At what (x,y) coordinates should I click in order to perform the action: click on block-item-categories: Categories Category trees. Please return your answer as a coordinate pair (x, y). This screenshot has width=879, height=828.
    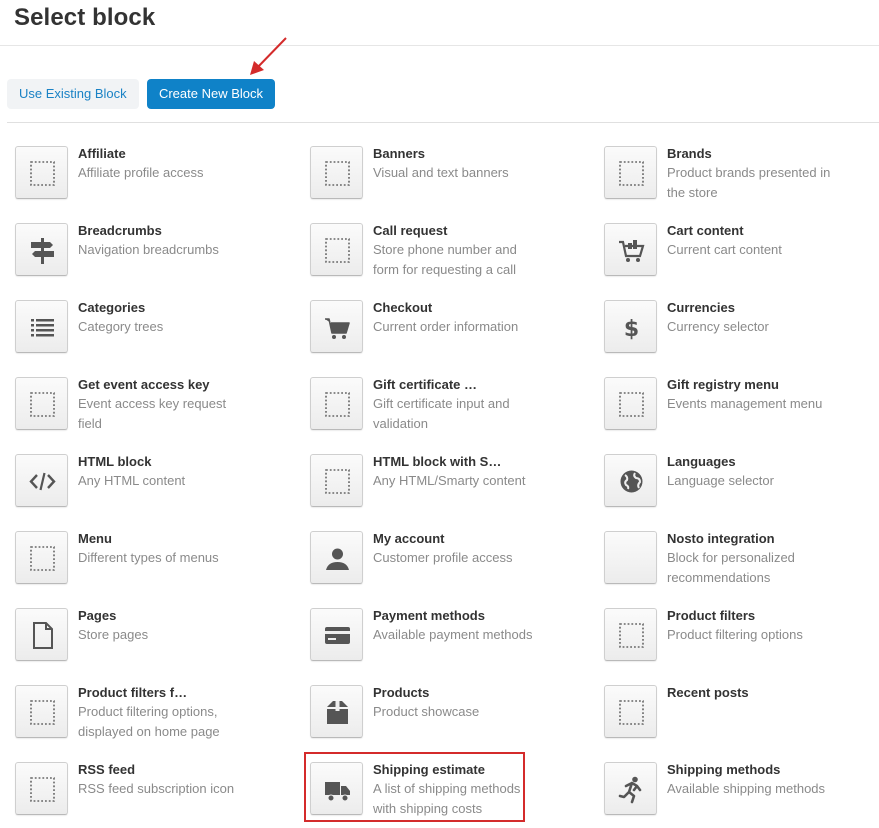
    Looking at the image, I should click on (155, 336).